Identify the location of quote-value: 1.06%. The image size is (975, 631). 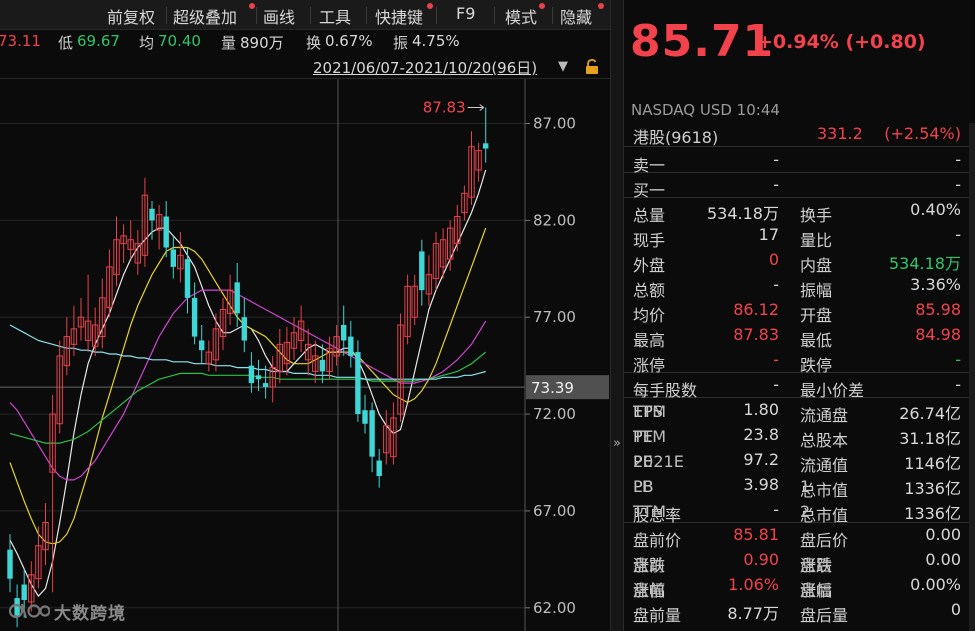
(753, 584).